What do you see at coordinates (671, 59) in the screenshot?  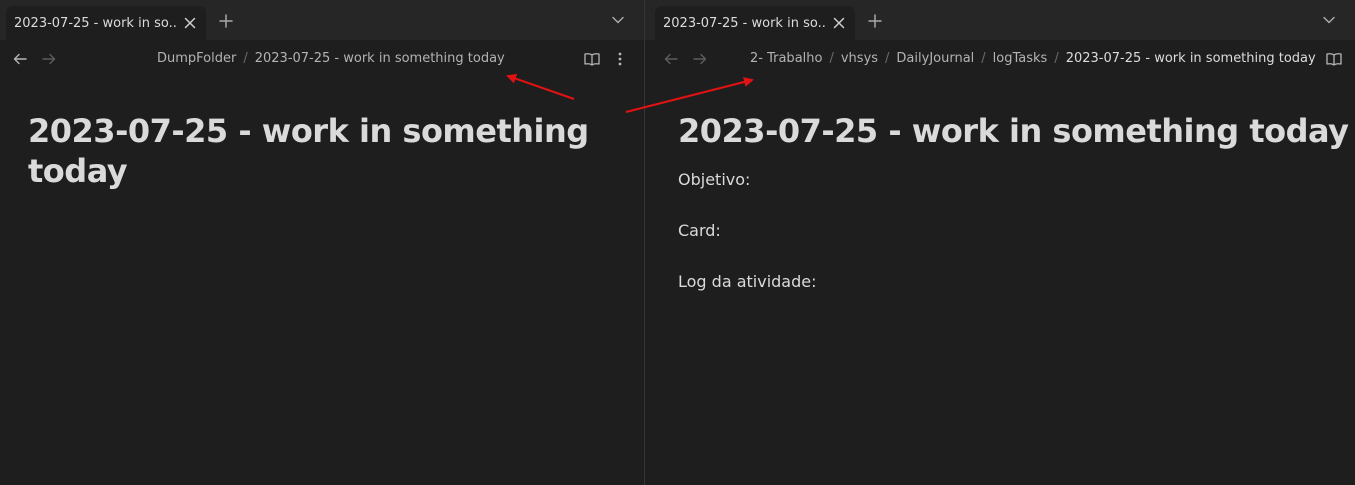 I see `arrow-left-icon` at bounding box center [671, 59].